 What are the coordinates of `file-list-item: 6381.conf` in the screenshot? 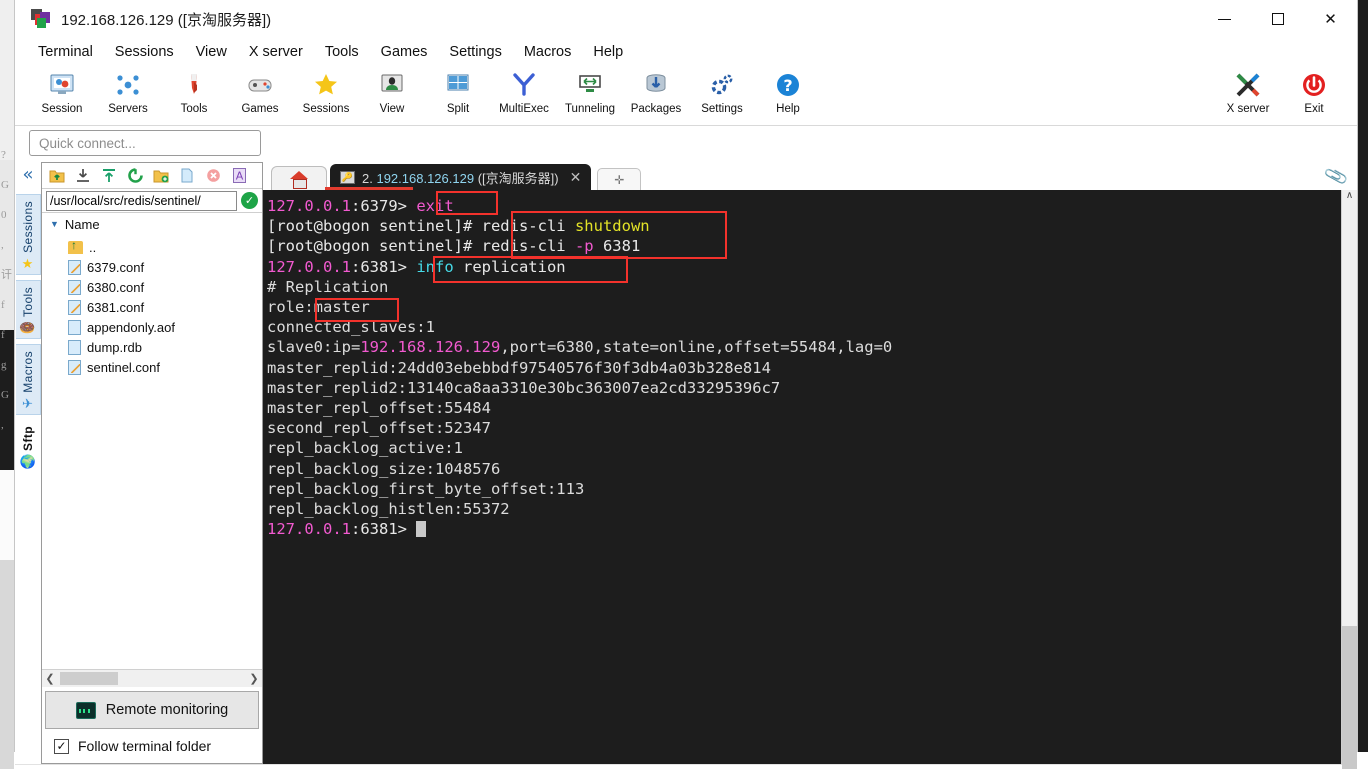 It's located at (152, 307).